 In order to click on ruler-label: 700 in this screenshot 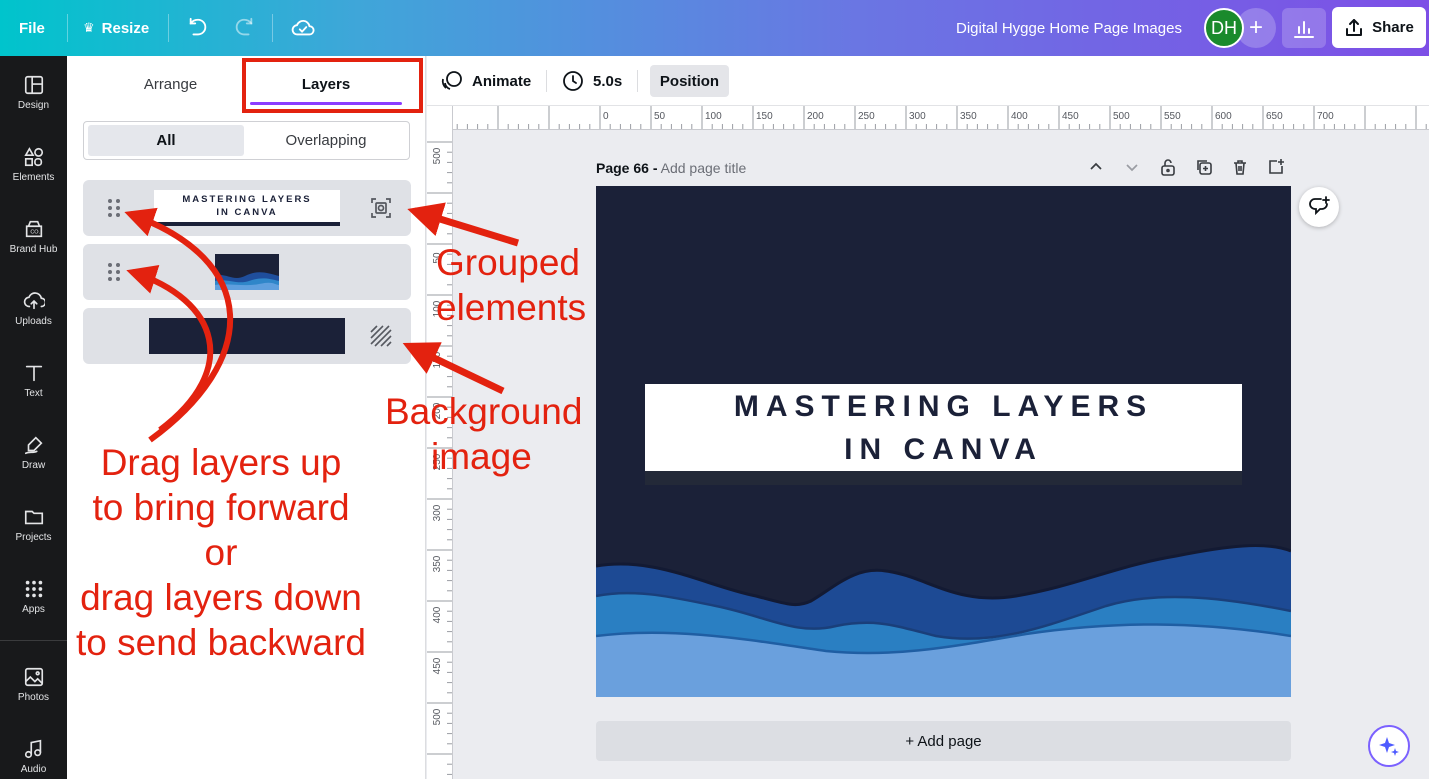, I will do `click(1325, 116)`.